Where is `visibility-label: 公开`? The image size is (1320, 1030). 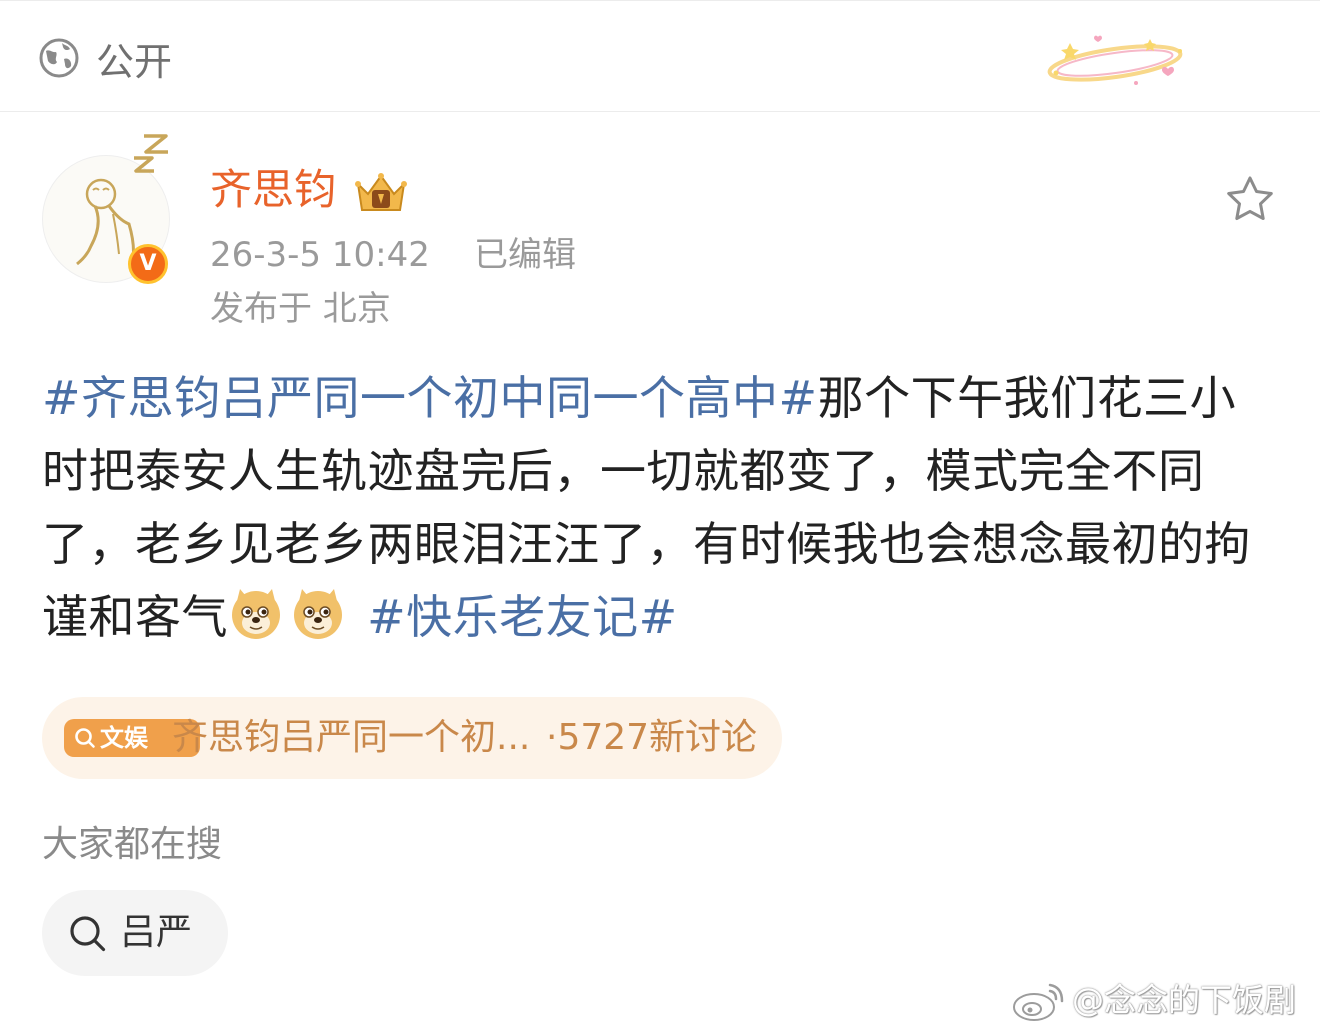
visibility-label: 公开 is located at coordinates (134, 62).